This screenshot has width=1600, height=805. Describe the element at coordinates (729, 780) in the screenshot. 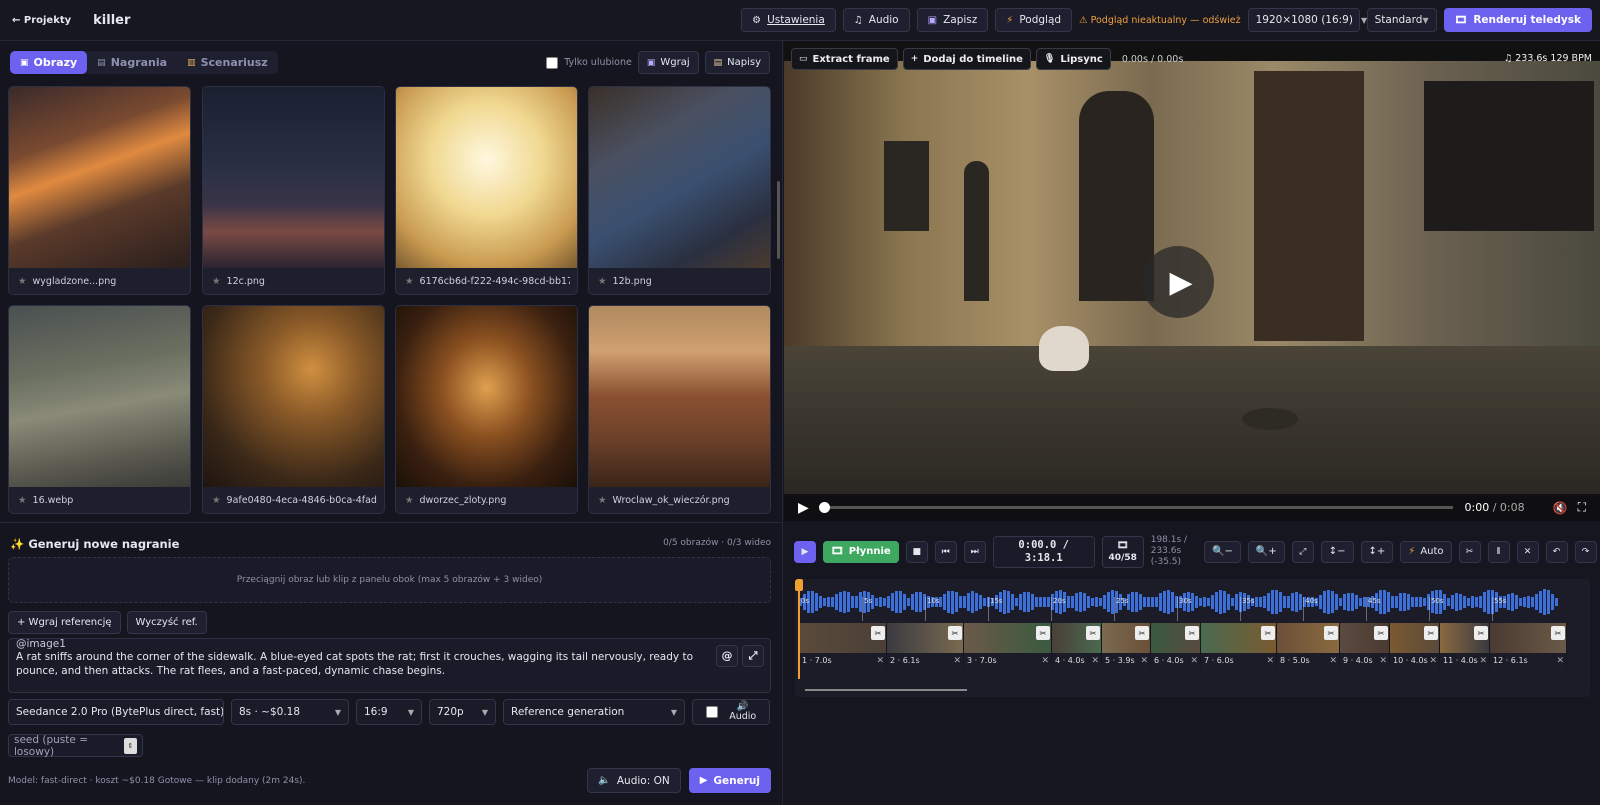

I see `generate-button: ▶ Generuj` at that location.